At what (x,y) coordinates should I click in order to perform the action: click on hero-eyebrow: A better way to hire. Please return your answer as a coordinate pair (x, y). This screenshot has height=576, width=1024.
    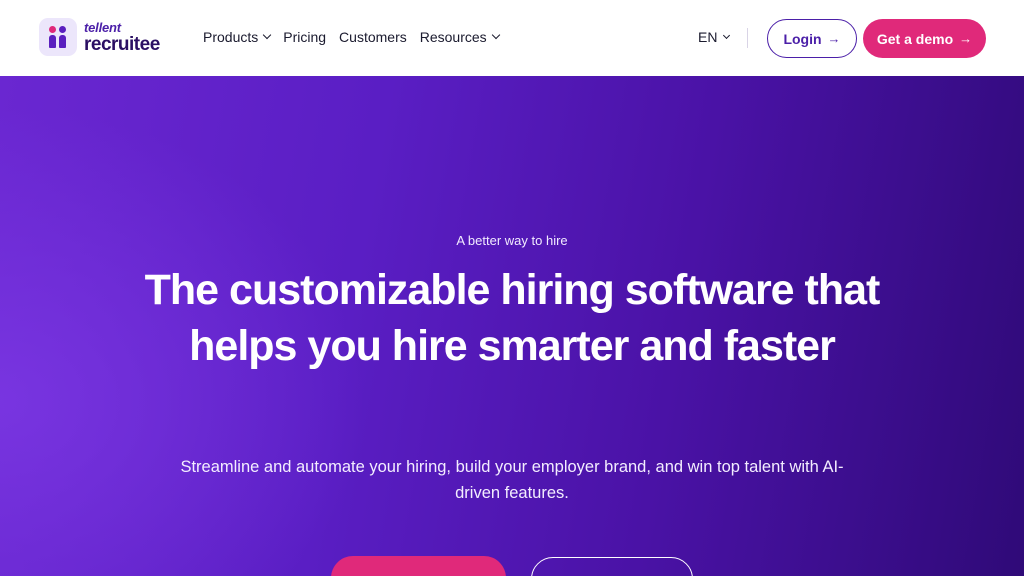
    Looking at the image, I should click on (512, 240).